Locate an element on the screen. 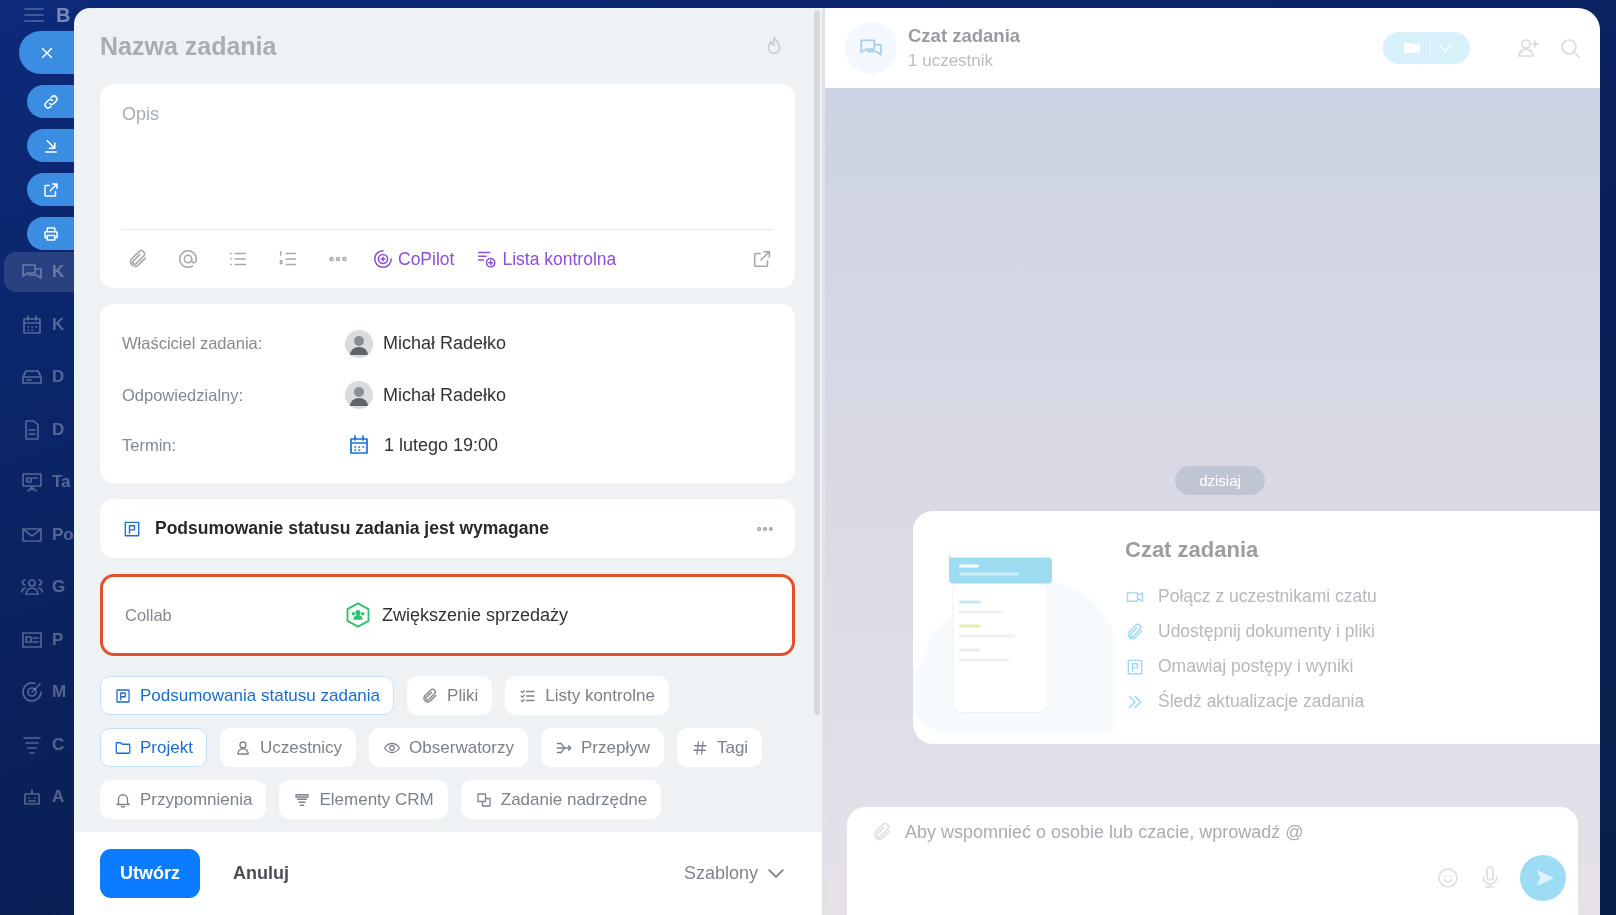 The image size is (1616, 915). section-chip: Obserwatorzy is located at coordinates (448, 747).